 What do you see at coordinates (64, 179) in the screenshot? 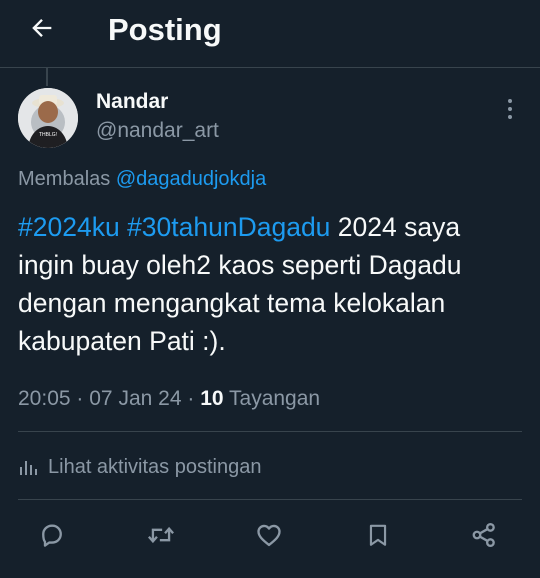
I see `replying-to-prefix: Membalas` at bounding box center [64, 179].